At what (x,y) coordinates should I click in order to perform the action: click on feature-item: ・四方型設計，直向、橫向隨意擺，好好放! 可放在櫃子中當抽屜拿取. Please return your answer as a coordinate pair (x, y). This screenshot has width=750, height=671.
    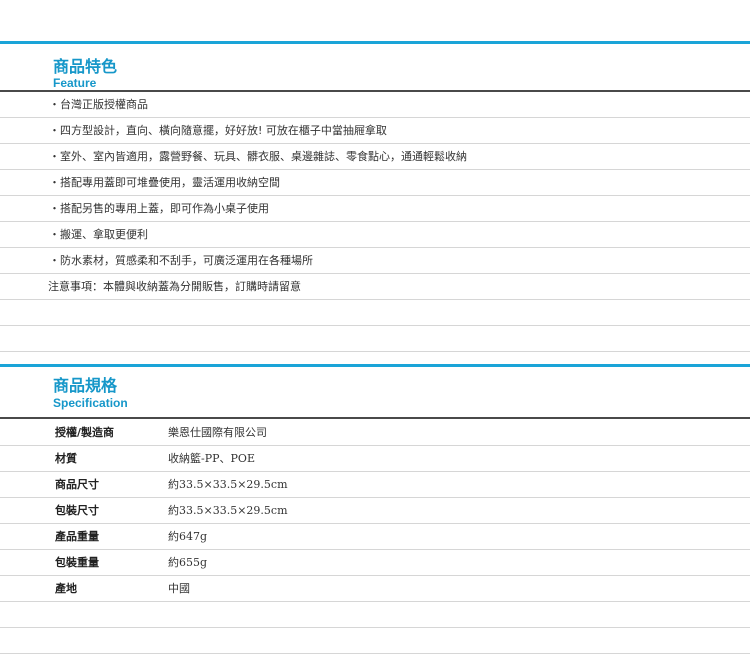
    Looking at the image, I should click on (375, 131).